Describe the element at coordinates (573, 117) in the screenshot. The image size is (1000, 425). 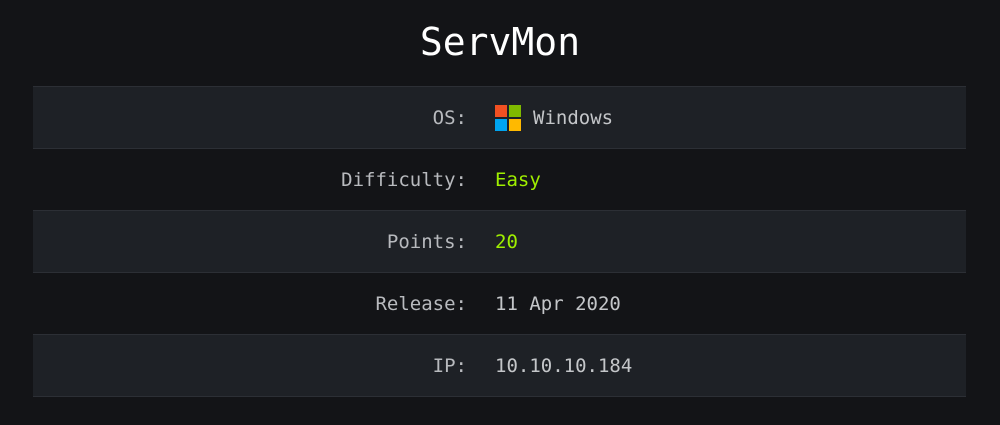
I see `os-value-text: Windows` at that location.